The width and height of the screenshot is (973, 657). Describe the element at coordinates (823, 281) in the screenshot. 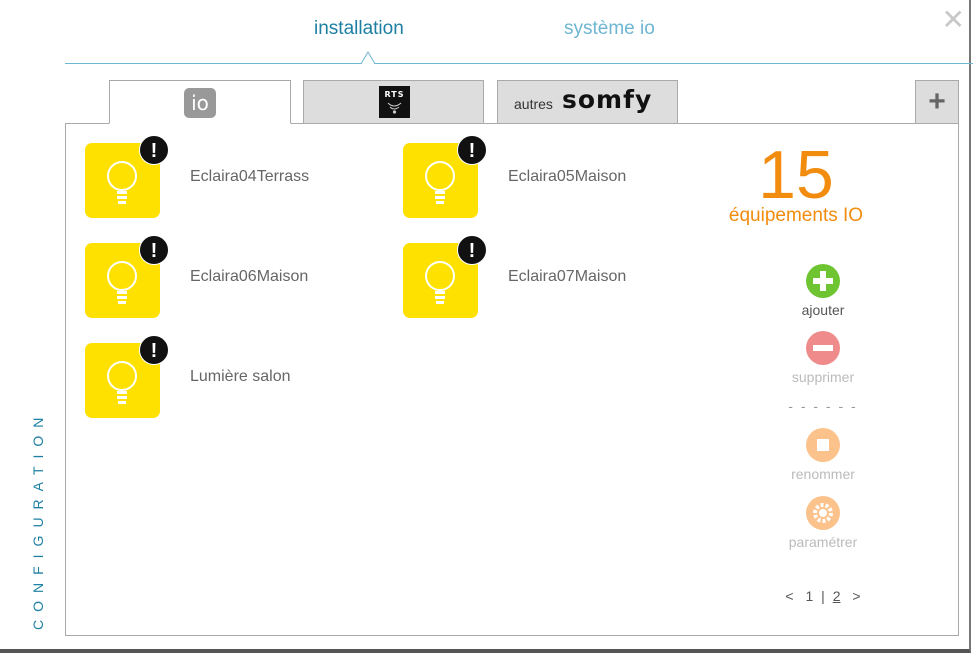

I see `plus-circle-icon` at that location.